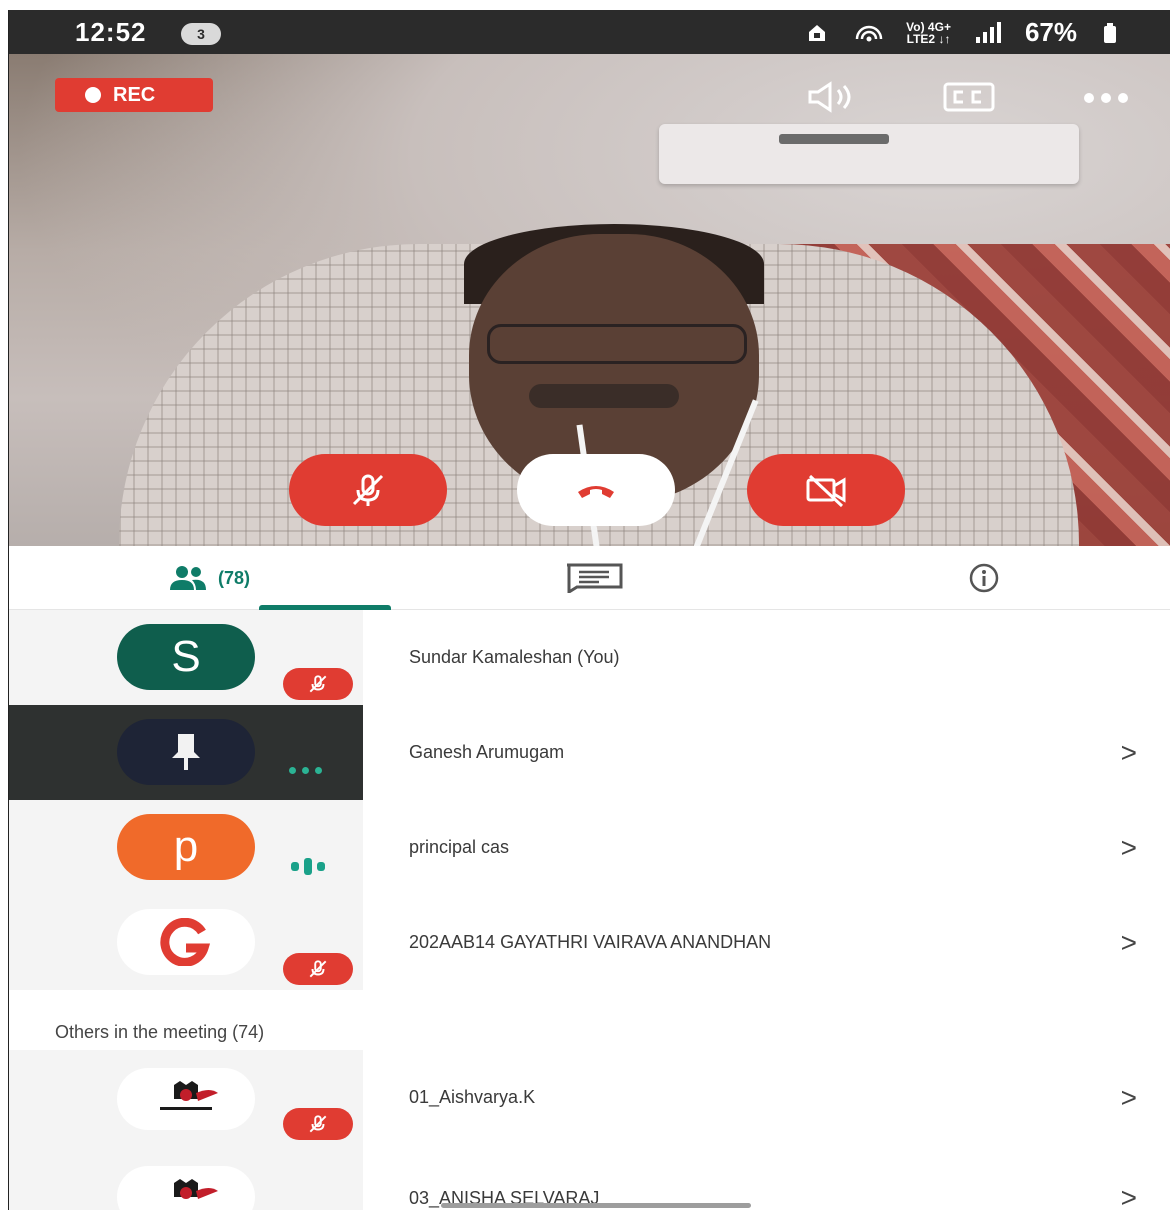 The height and width of the screenshot is (1211, 1170). I want to click on battery-icon, so click(1110, 32).